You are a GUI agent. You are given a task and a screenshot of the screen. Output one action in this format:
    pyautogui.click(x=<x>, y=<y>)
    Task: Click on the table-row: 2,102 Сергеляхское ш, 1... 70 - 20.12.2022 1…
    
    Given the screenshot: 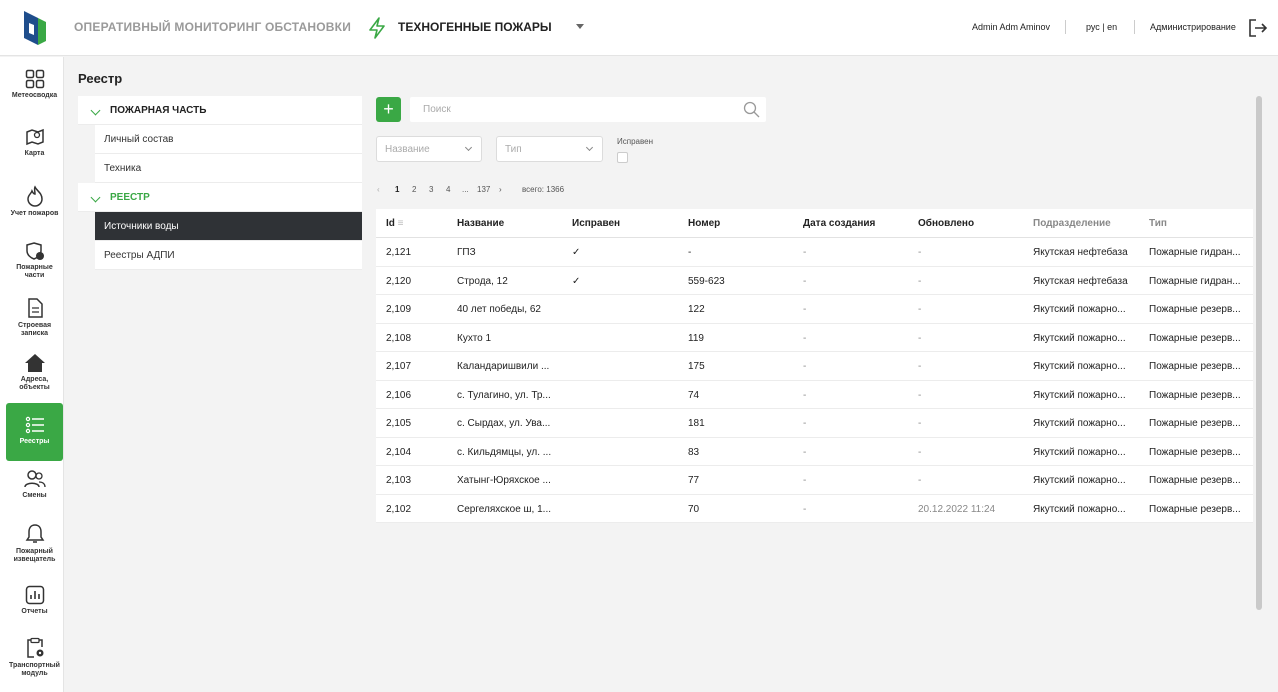 What is the action you would take?
    pyautogui.click(x=814, y=509)
    